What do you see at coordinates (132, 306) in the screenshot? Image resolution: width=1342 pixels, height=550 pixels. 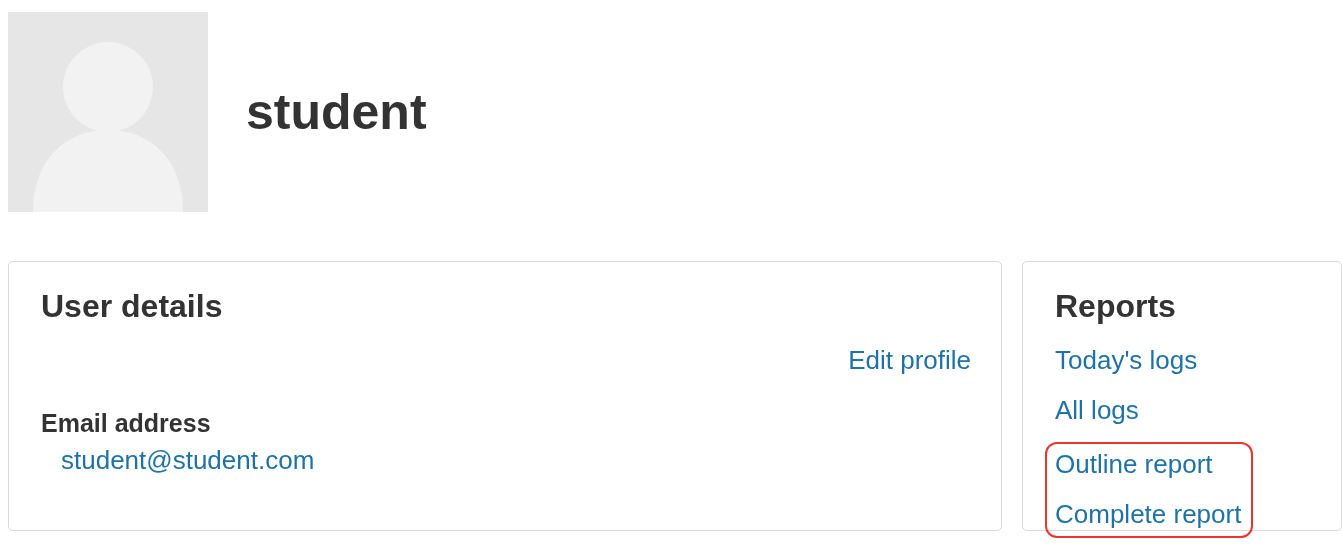 I see `card-title: User details` at bounding box center [132, 306].